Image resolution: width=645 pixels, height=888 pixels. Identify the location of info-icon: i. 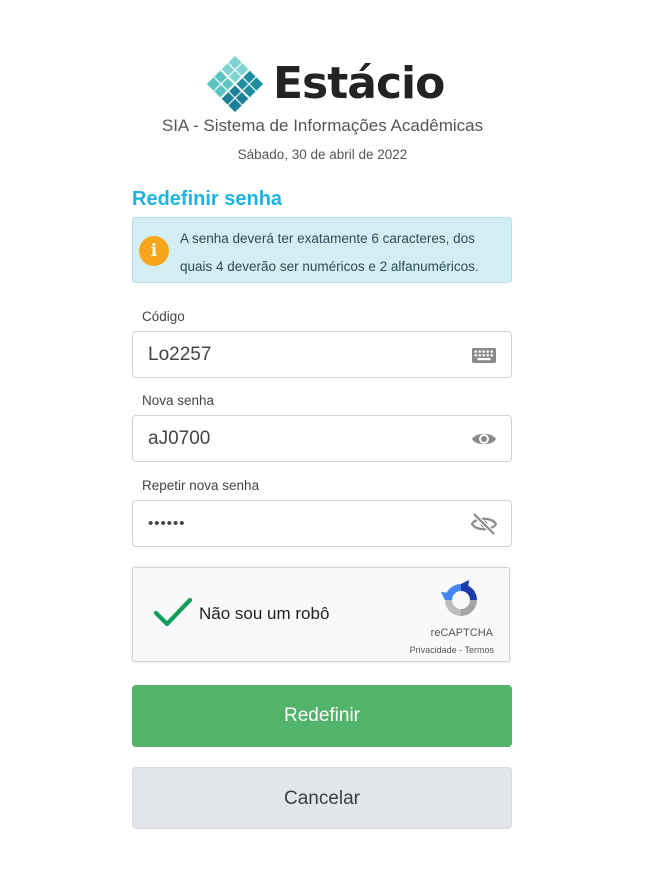
(154, 251).